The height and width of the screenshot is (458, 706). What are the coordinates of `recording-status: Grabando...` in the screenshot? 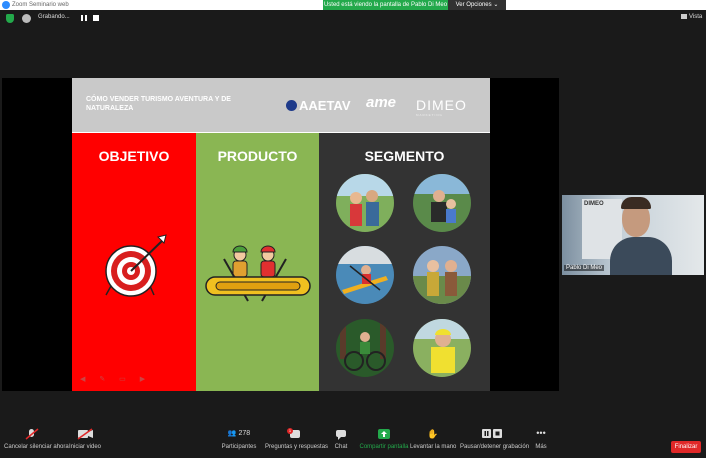 It's located at (54, 17).